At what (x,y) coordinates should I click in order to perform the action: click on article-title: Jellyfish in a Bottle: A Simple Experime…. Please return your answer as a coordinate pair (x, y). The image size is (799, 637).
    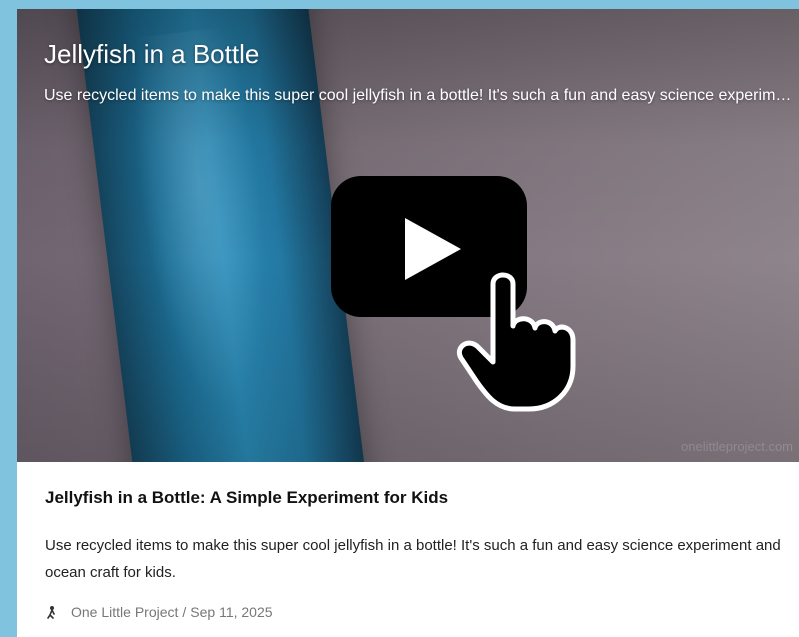
    Looking at the image, I should click on (246, 498).